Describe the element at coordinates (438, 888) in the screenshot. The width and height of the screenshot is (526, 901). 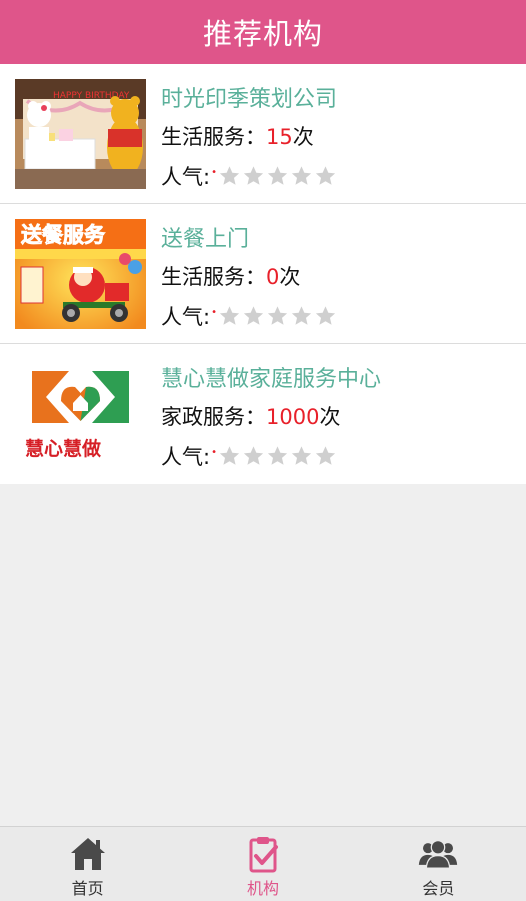
I see `tab-label: 会员` at that location.